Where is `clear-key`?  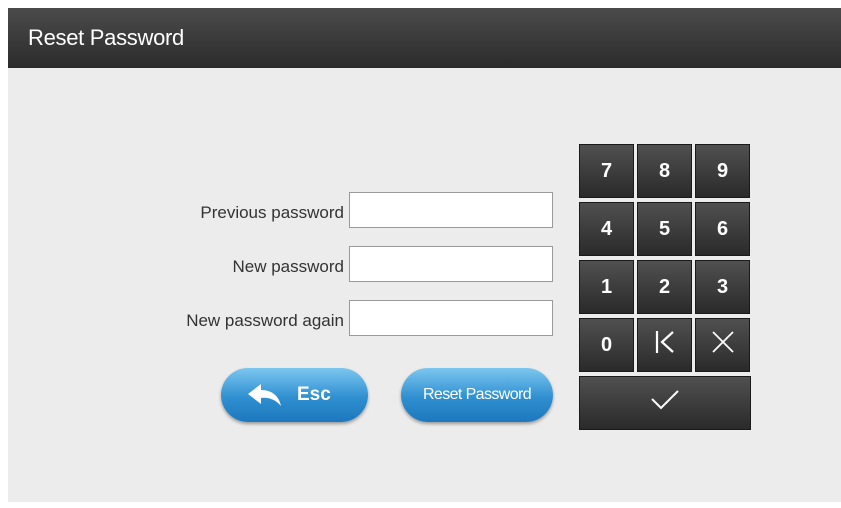 clear-key is located at coordinates (722, 345).